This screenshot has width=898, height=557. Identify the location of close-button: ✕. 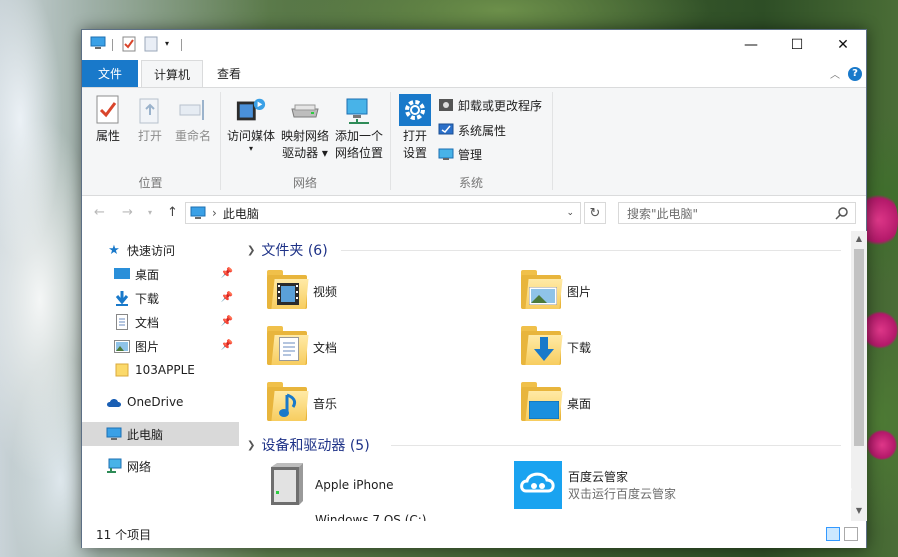
(843, 45).